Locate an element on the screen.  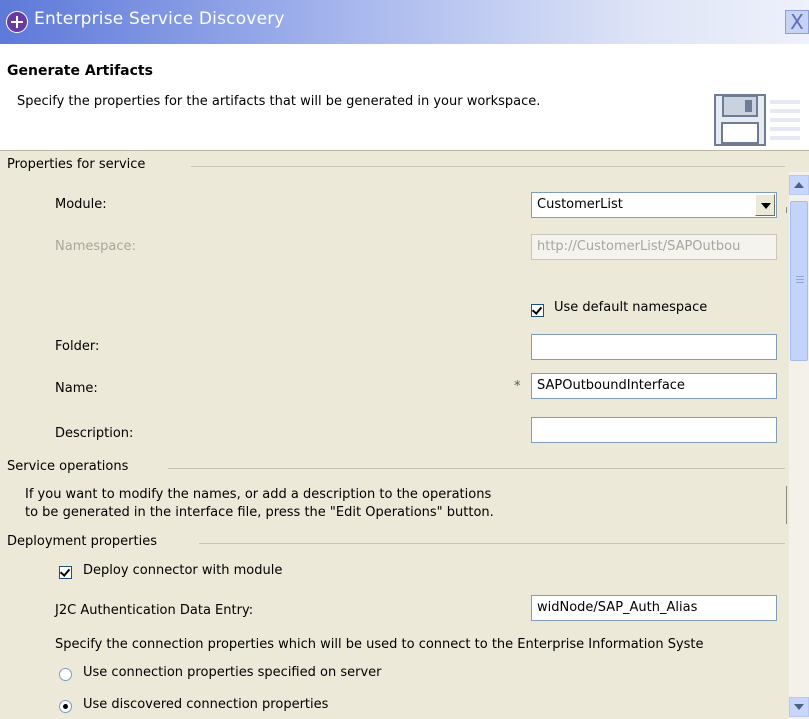
radio-selected-dot is located at coordinates (65, 706).